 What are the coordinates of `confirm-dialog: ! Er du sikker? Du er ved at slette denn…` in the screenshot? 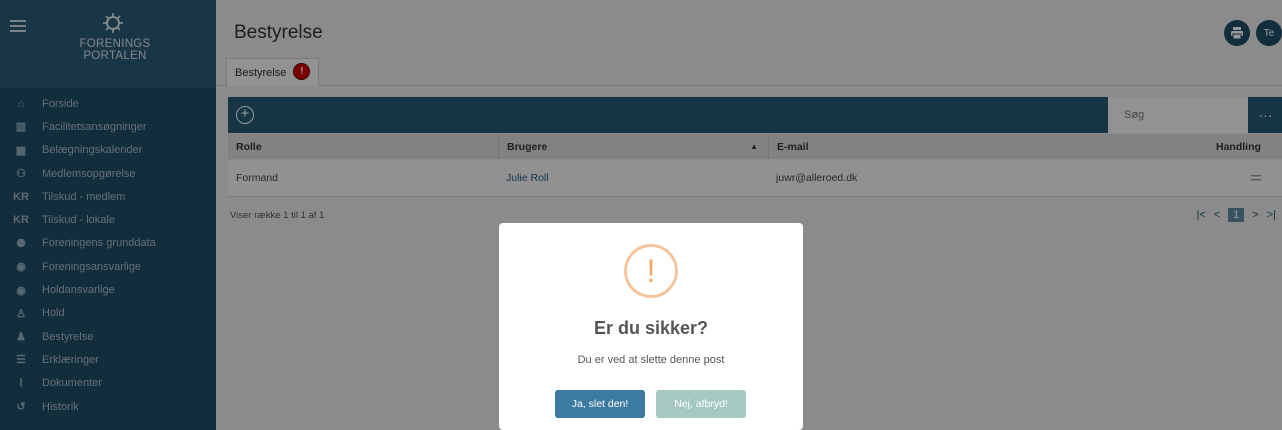 It's located at (651, 326).